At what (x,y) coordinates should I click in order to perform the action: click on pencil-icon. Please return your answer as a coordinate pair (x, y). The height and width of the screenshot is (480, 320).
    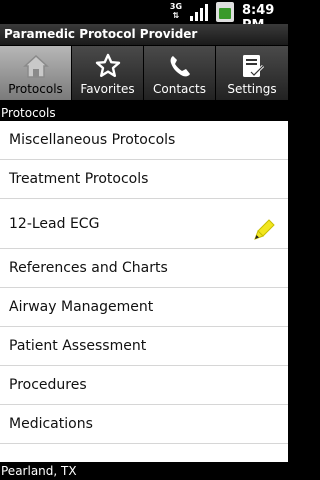
    Looking at the image, I should click on (264, 229).